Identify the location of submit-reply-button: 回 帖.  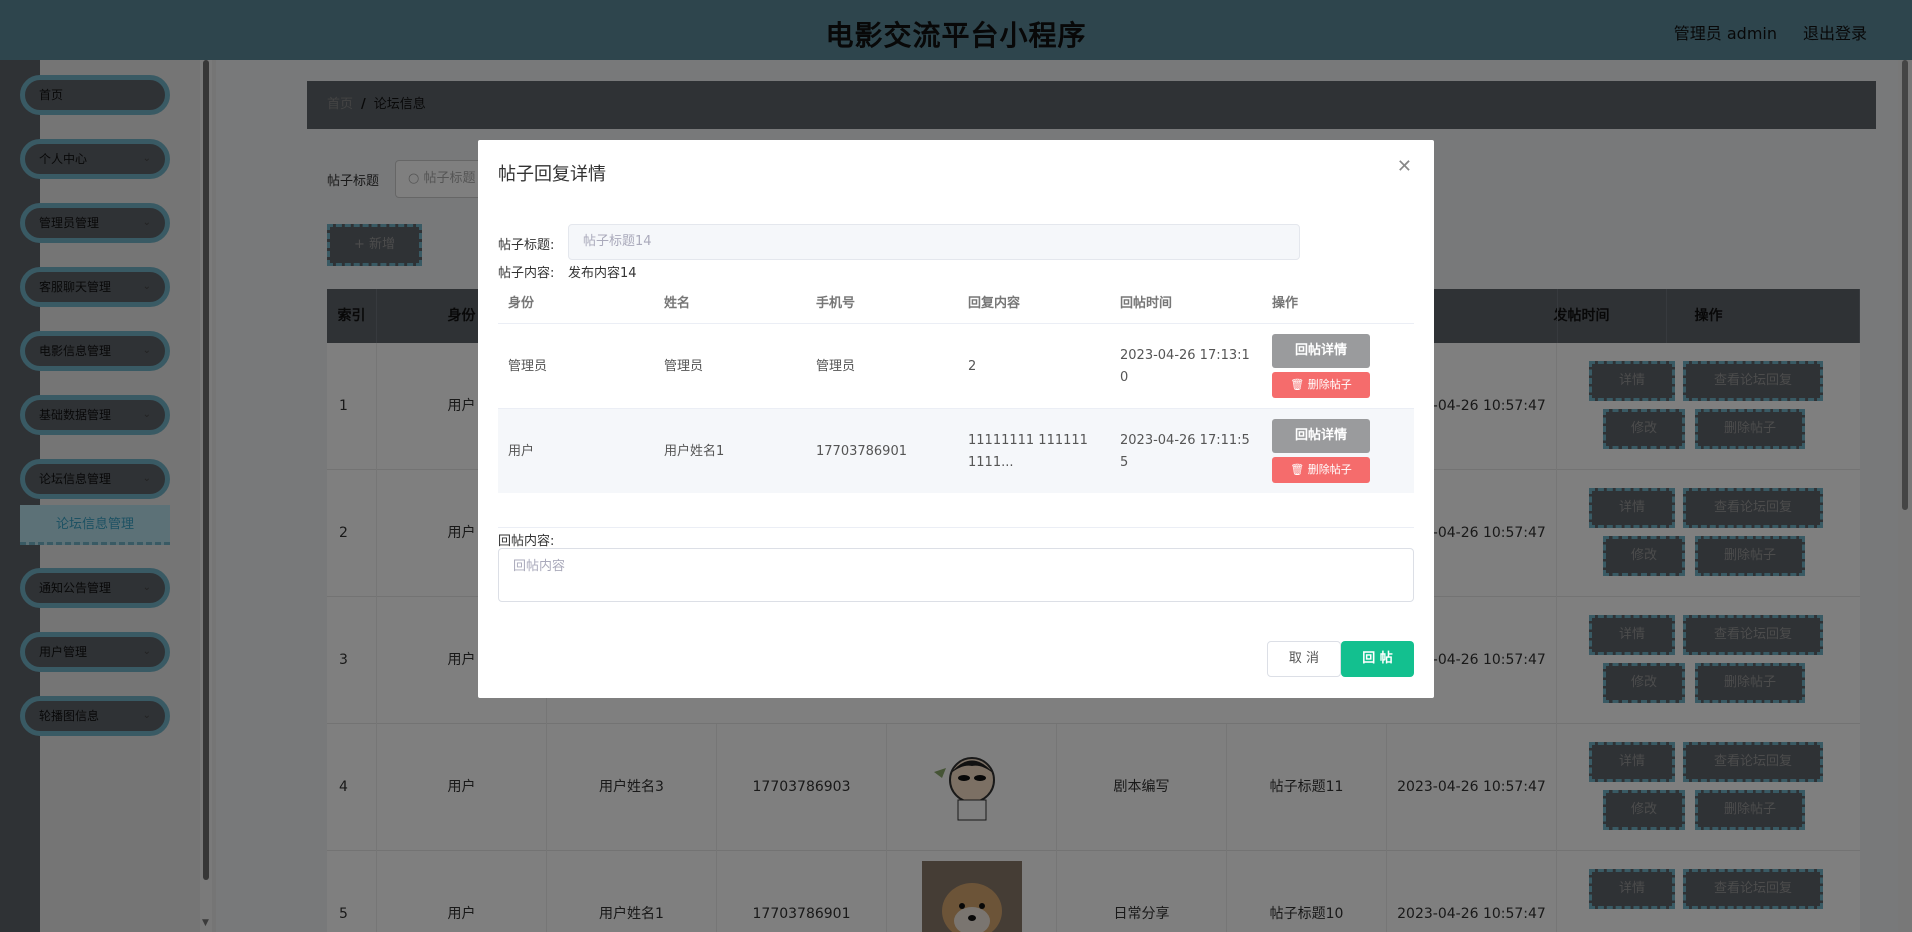
(1377, 659).